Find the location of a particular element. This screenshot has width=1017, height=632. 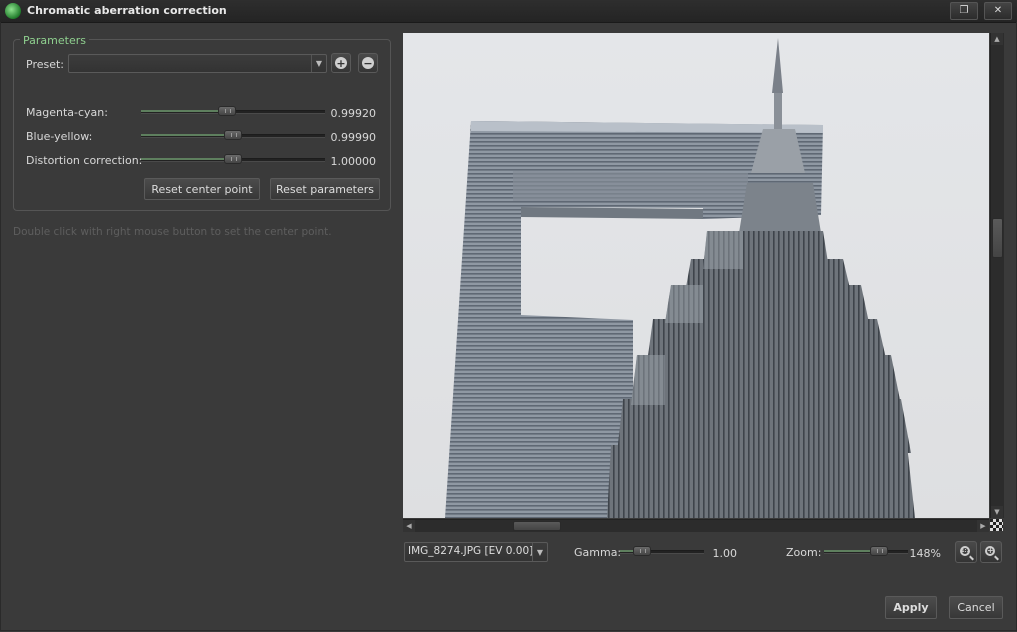

image-select: IMG_8274.JPG [EV 0.00] ▼ is located at coordinates (476, 552).